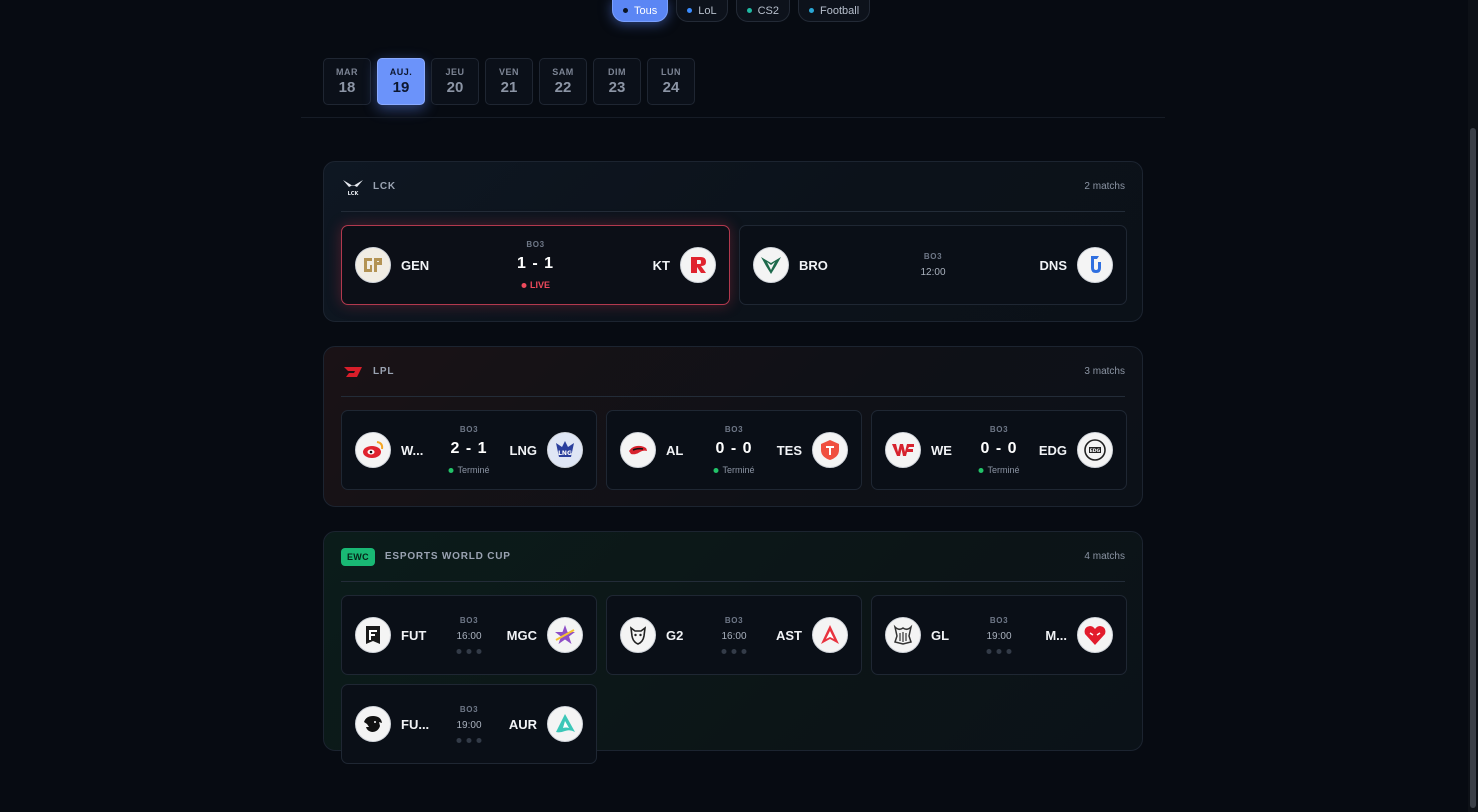 The height and width of the screenshot is (812, 1478). I want to click on g2-logo-icon, so click(638, 635).